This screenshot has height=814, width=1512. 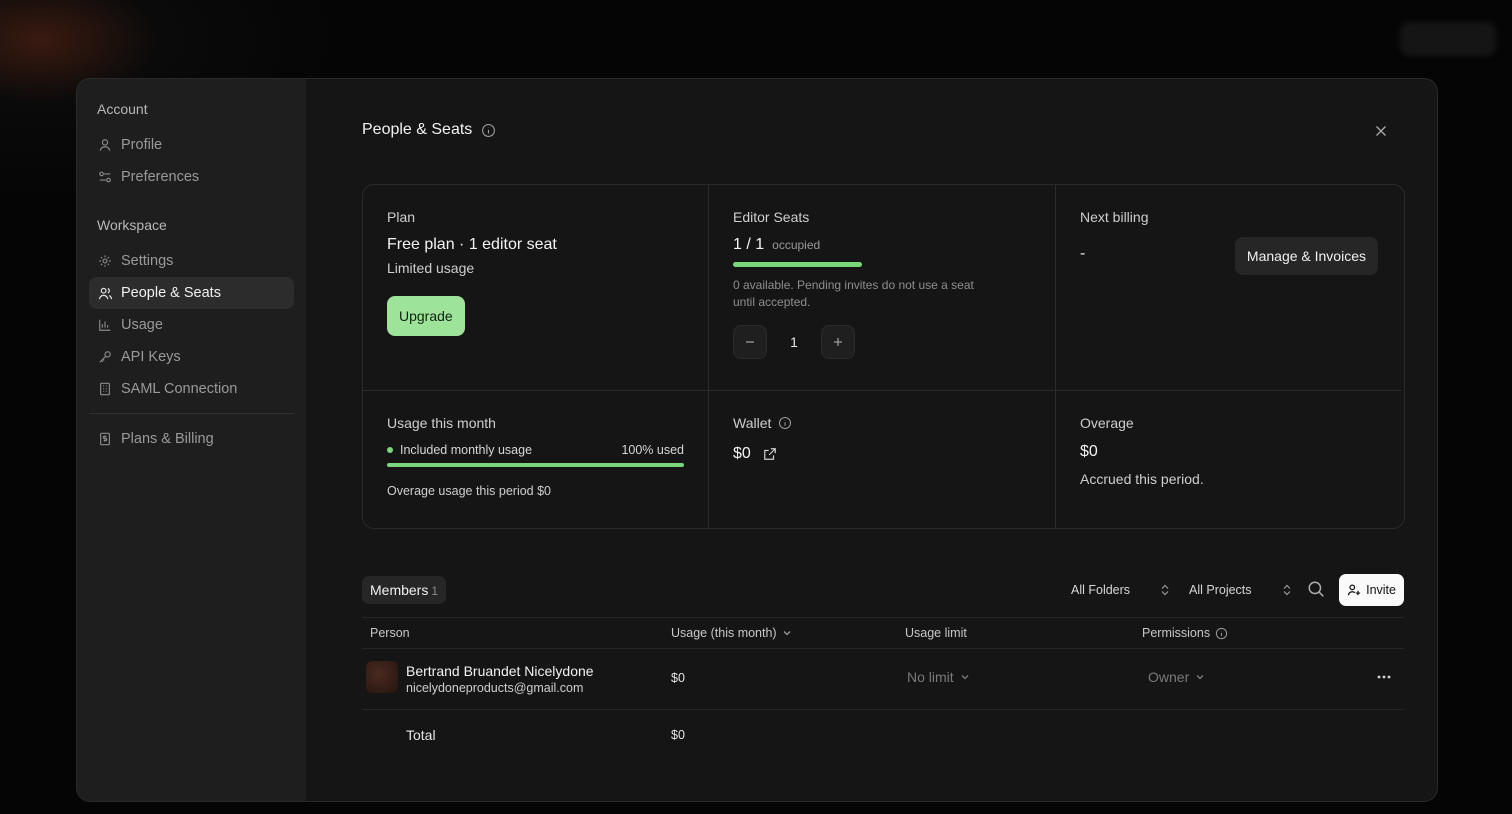 I want to click on overage-card: Overage $0 Accrued this period., so click(x=1229, y=459).